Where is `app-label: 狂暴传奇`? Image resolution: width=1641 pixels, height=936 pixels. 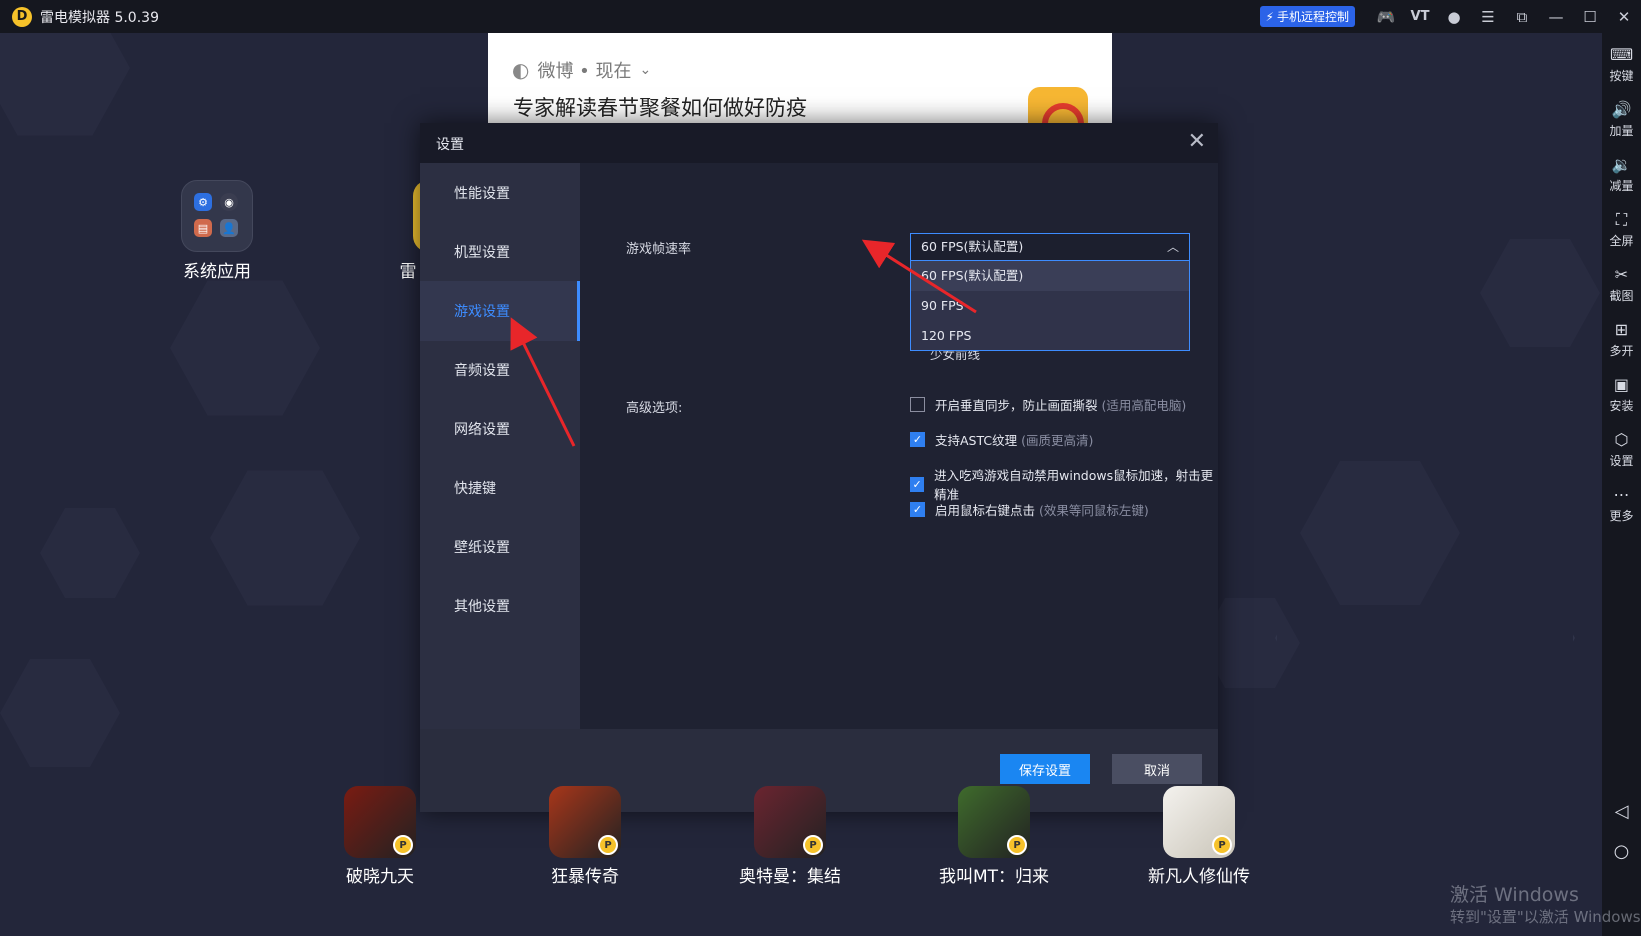
app-label: 狂暴传奇 is located at coordinates (585, 877).